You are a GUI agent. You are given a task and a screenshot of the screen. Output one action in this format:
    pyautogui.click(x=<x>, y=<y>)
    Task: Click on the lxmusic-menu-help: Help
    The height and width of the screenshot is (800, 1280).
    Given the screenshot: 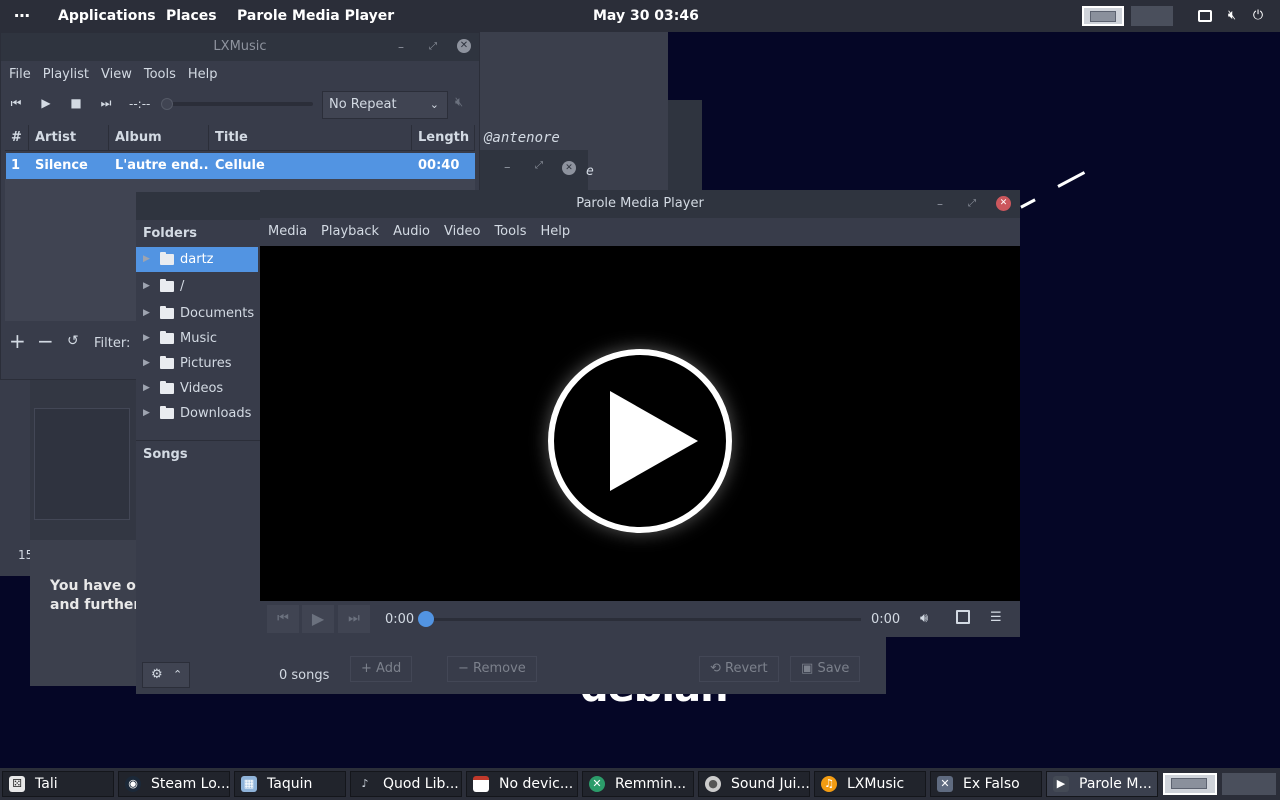 What is the action you would take?
    pyautogui.click(x=203, y=75)
    